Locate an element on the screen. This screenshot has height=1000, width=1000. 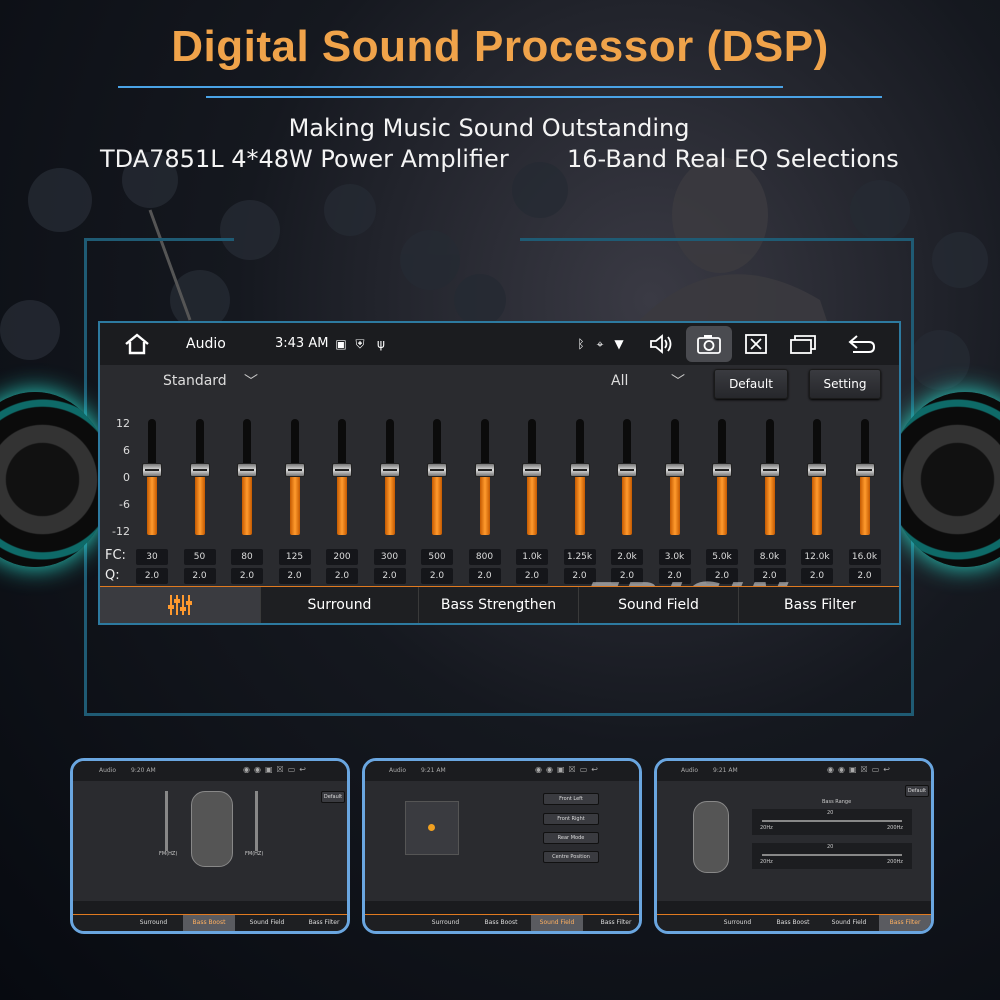
fc-value: 800 is located at coordinates (484, 557).